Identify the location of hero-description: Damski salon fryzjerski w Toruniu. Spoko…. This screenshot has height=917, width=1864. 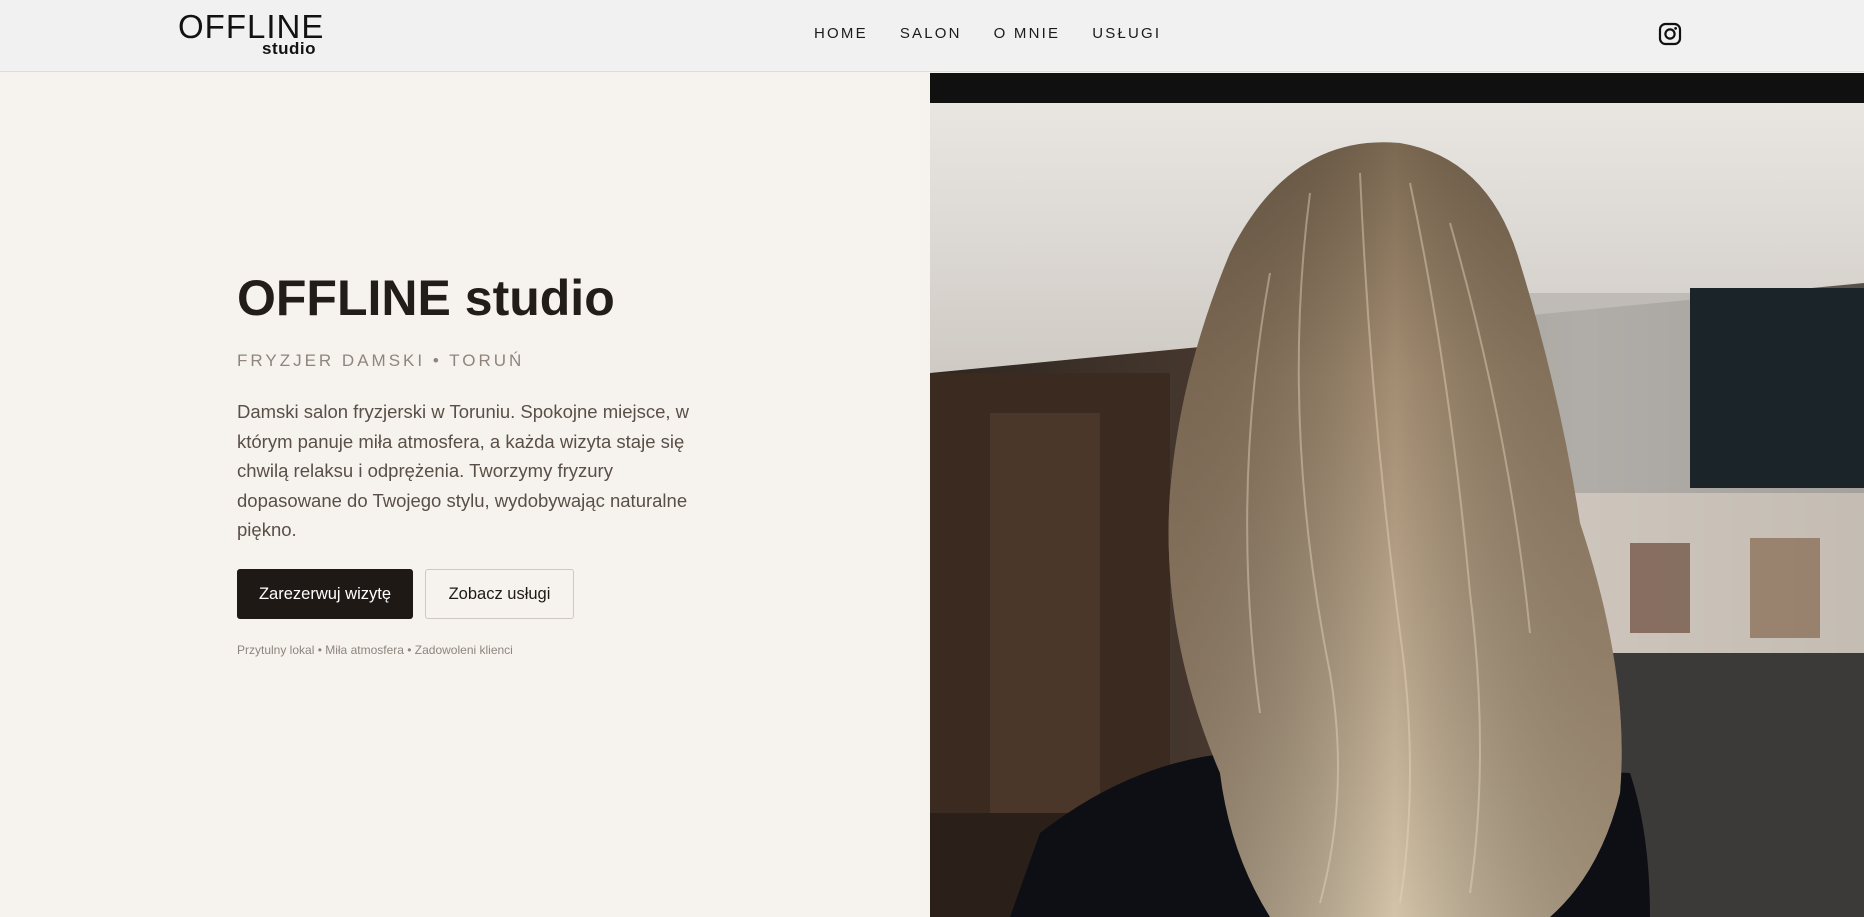
(463, 470).